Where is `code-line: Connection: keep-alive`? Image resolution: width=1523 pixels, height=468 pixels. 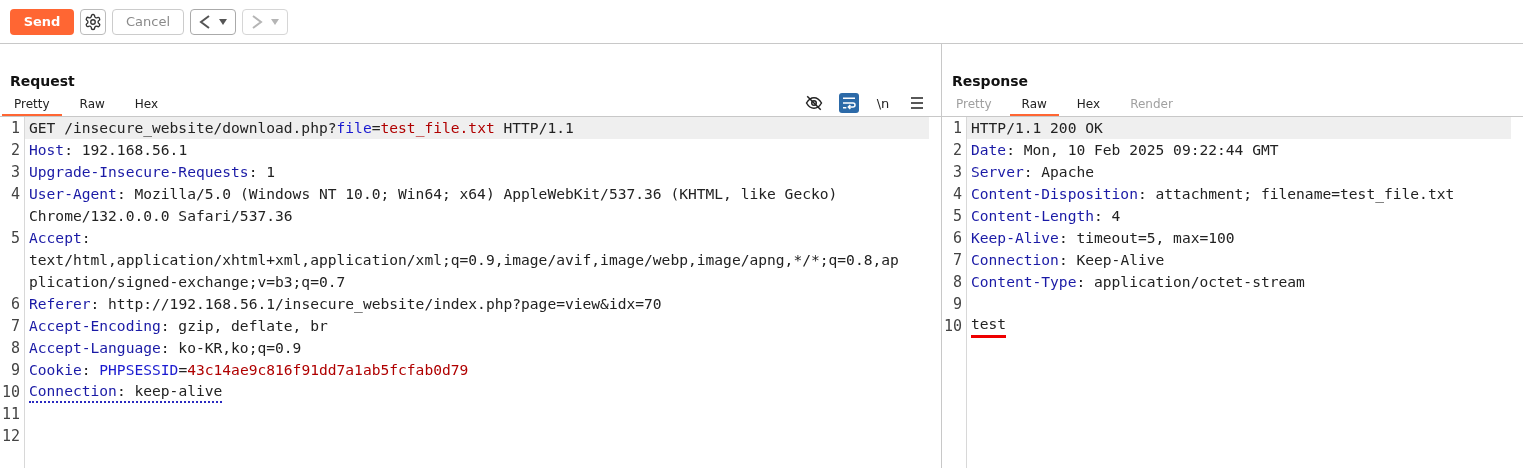
code-line: Connection: keep-alive is located at coordinates (126, 392).